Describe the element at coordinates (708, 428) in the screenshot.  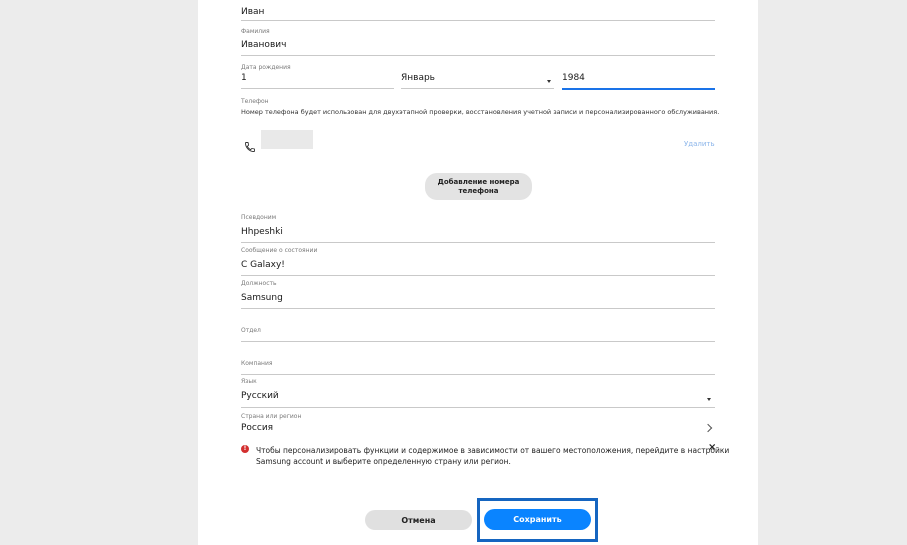
I see `chevron-right-icon` at that location.